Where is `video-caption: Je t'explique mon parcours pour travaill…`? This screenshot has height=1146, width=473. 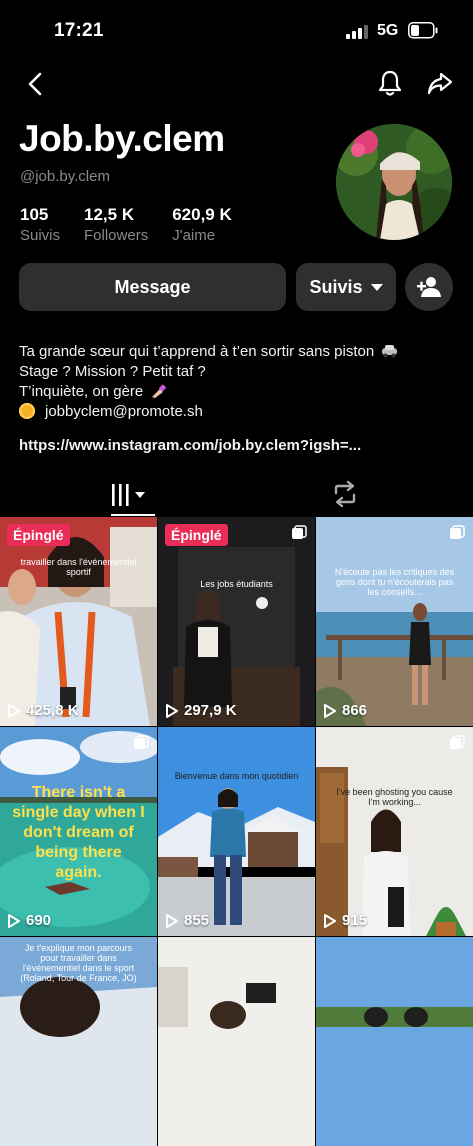
video-caption: Je t'explique mon parcours pour travaill… is located at coordinates (78, 963).